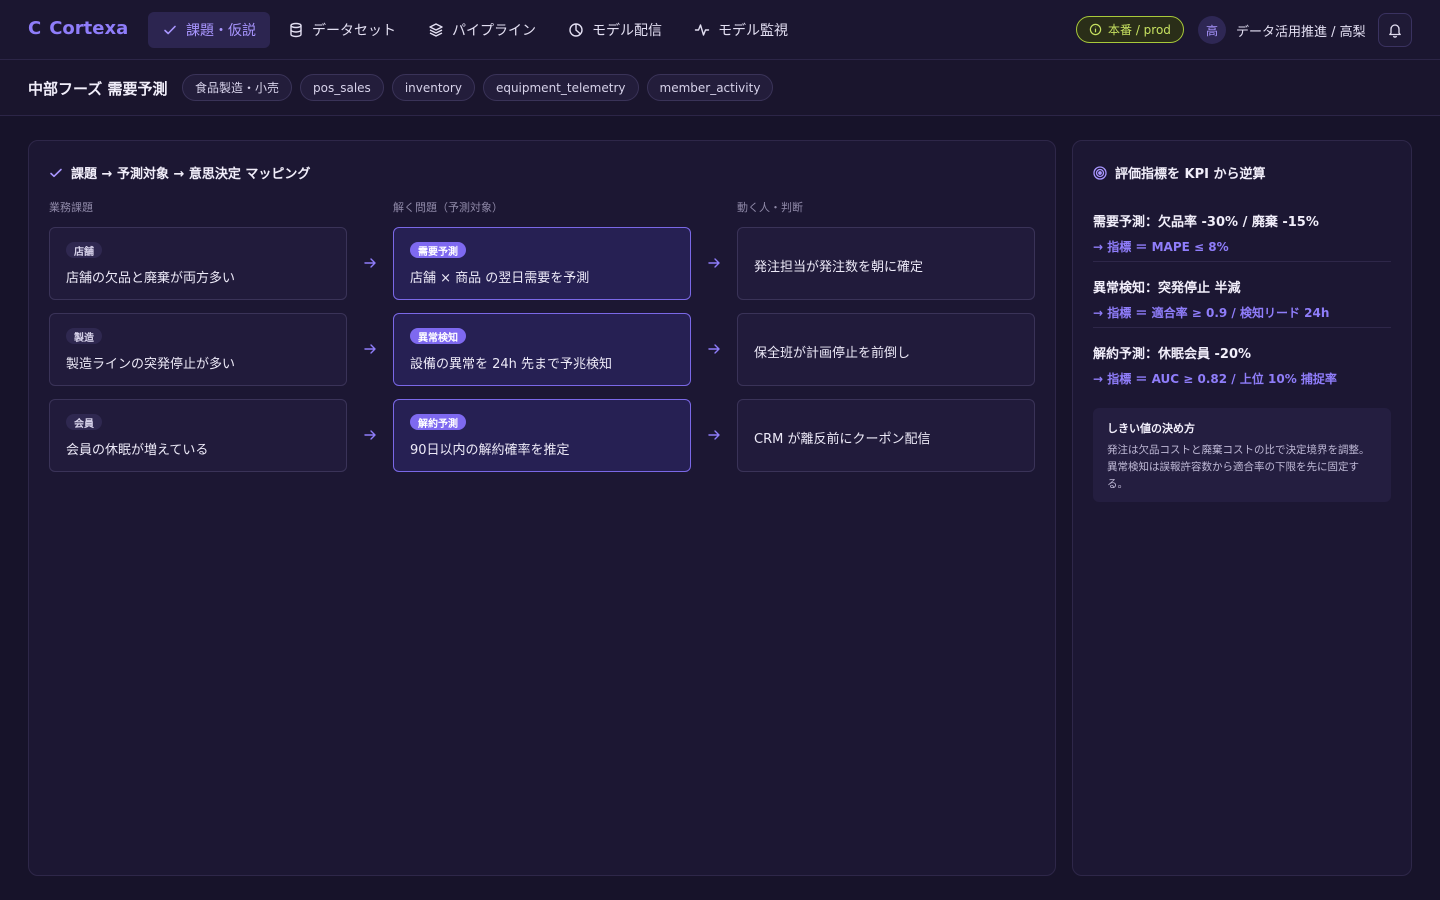 The width and height of the screenshot is (1440, 900). What do you see at coordinates (1242, 233) in the screenshot?
I see `kpi-item: 需要予測：欠品率 -30% / 廃棄 -15% → 指標 ＝ MAPE ≤ 8%` at bounding box center [1242, 233].